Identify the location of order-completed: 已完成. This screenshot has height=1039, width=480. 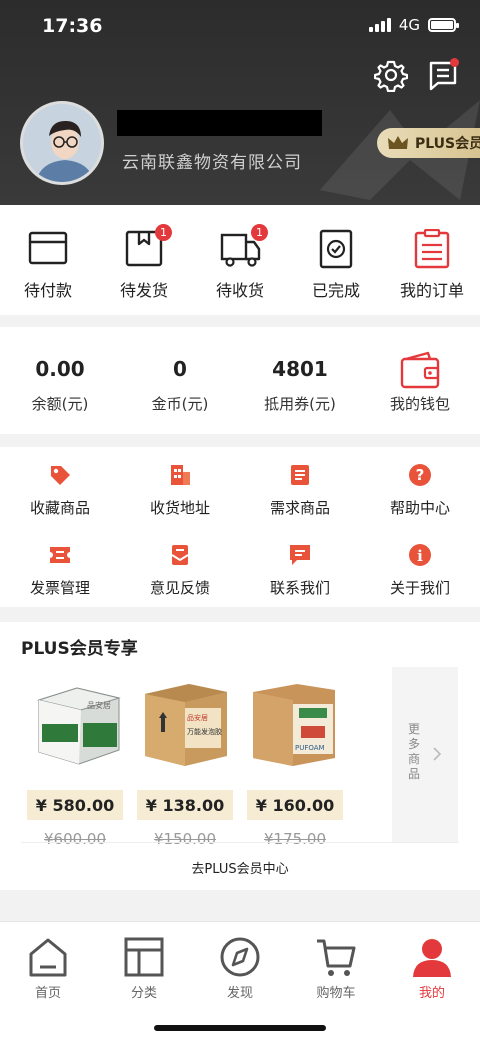
(336, 265).